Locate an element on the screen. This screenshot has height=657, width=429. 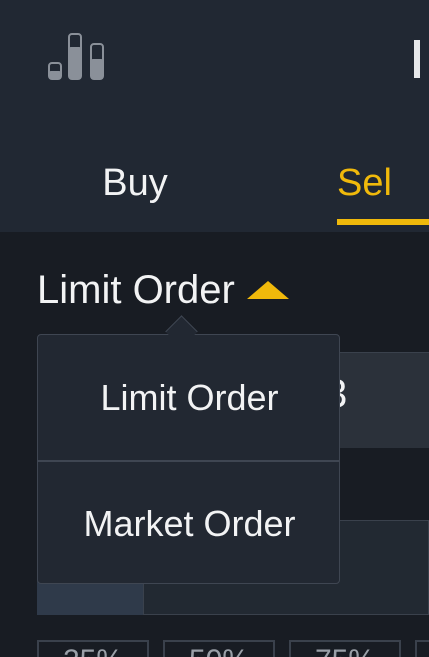
bar-chart-icon is located at coordinates (77, 57).